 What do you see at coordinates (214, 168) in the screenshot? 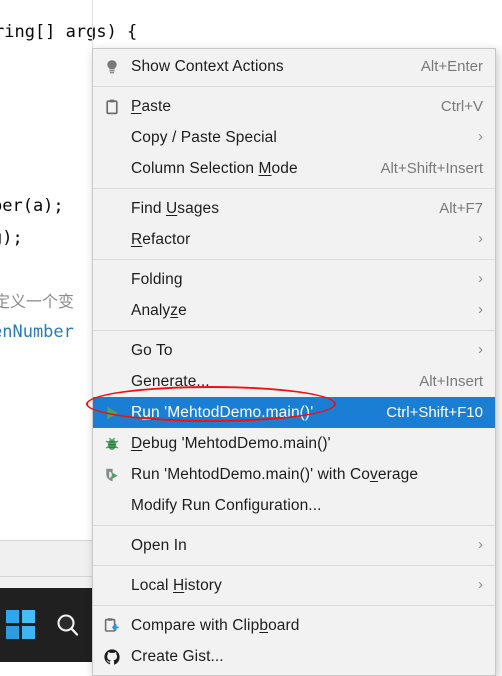
I see `menu-item-label: Column Selection Mode` at bounding box center [214, 168].